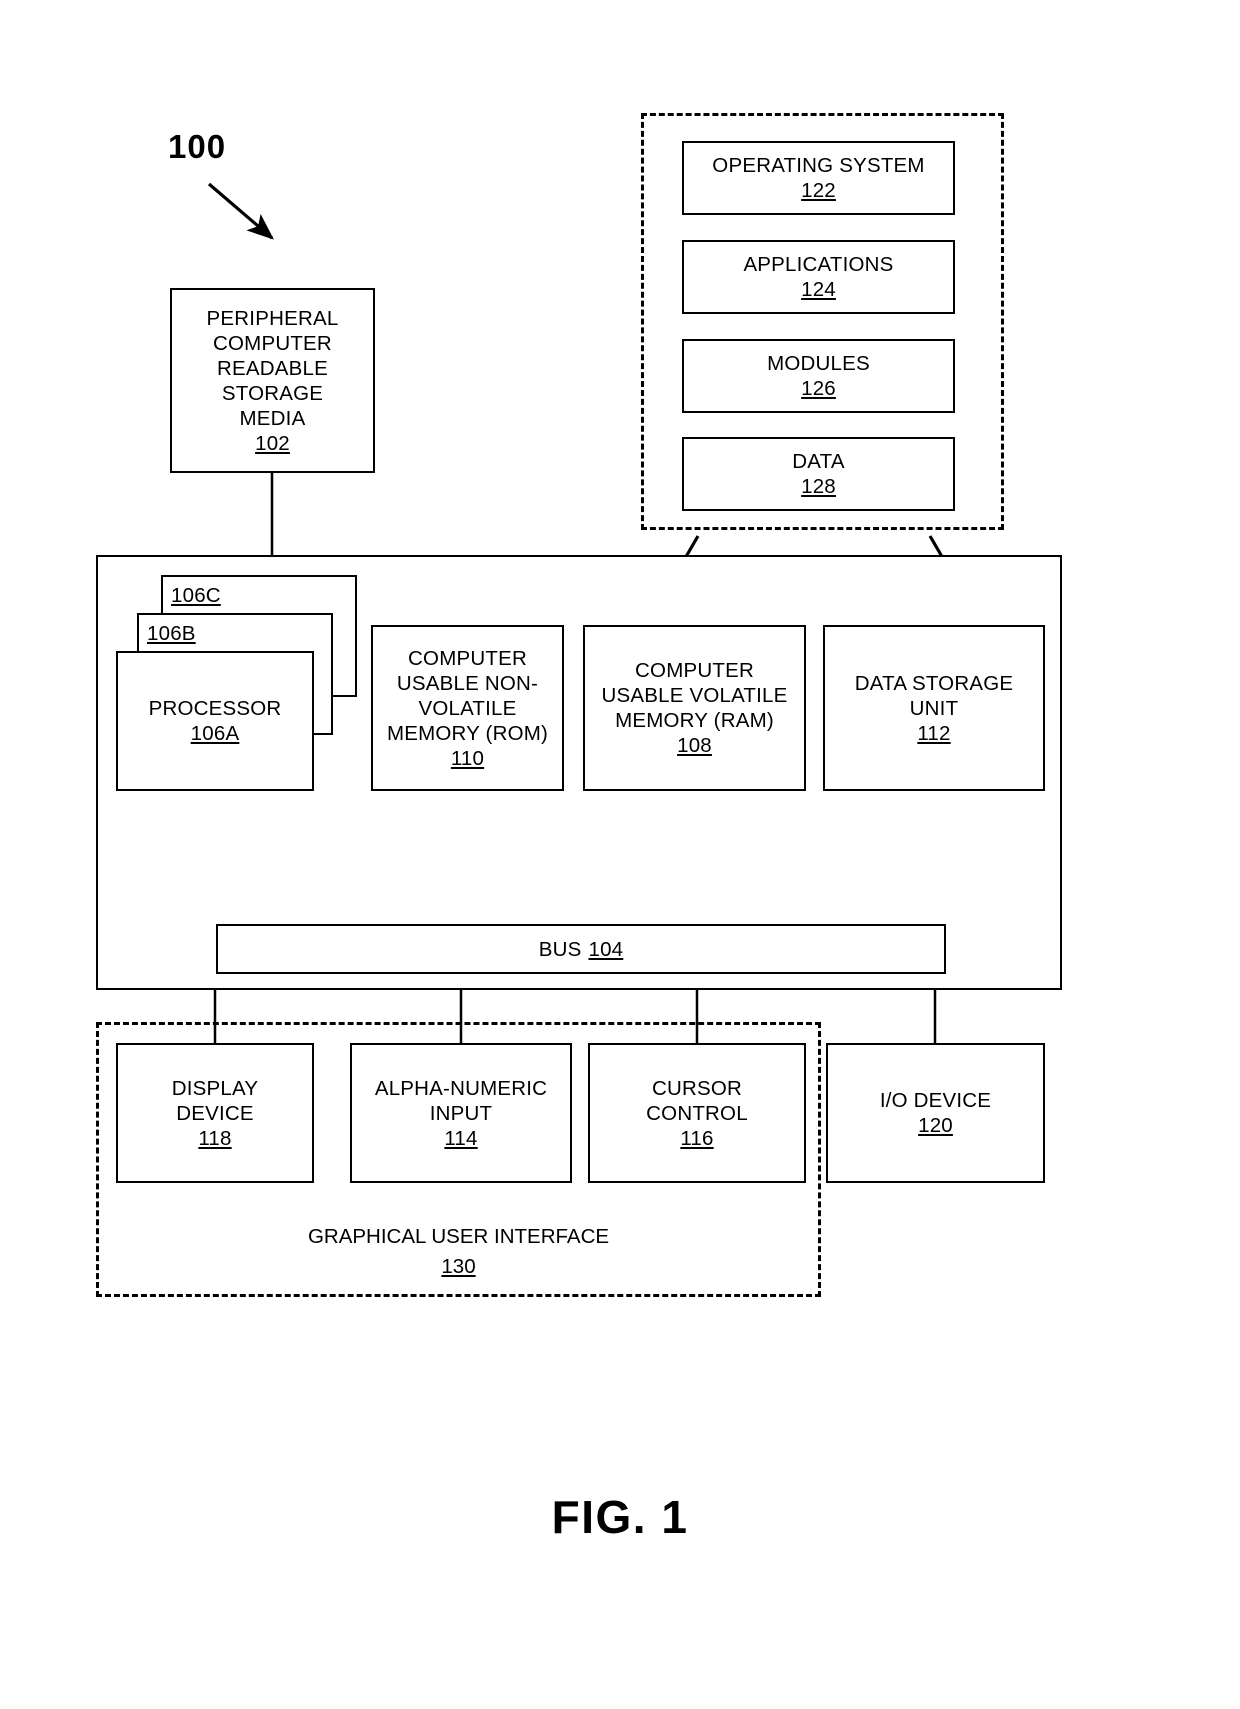  I want to click on bus-bar: BUS 104, so click(581, 949).